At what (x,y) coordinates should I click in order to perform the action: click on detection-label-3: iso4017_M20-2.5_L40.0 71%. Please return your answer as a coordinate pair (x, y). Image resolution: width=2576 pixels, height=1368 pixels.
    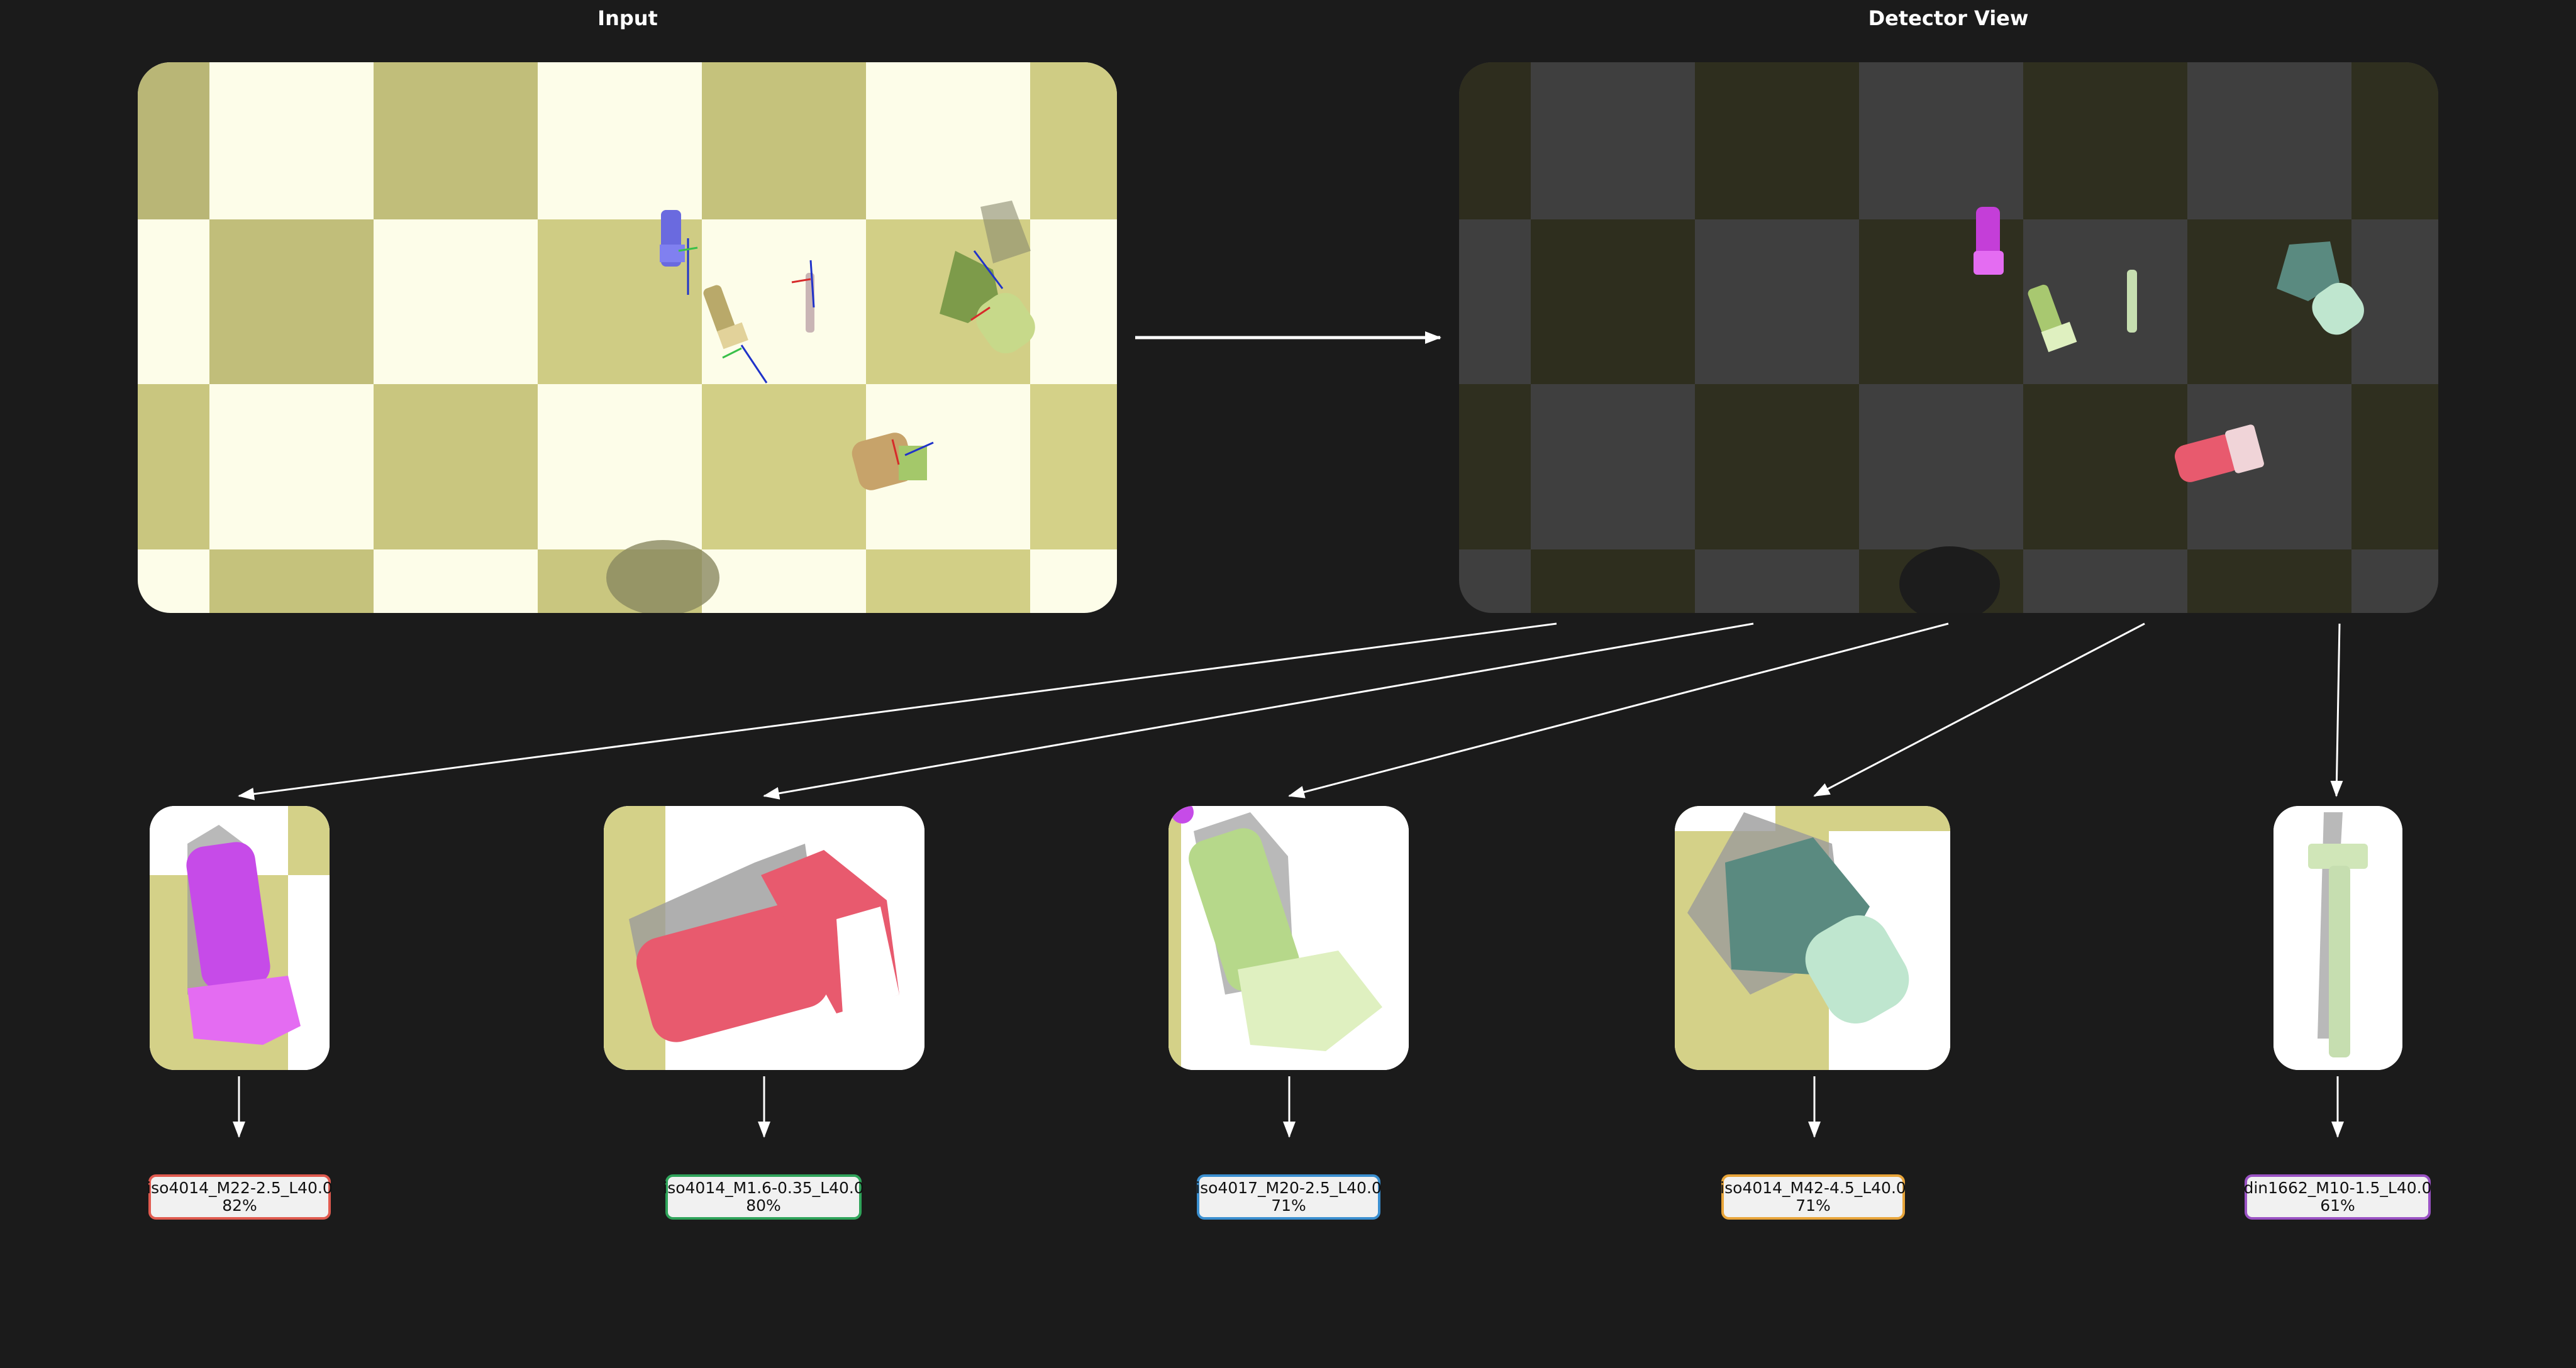
    Looking at the image, I should click on (1289, 1197).